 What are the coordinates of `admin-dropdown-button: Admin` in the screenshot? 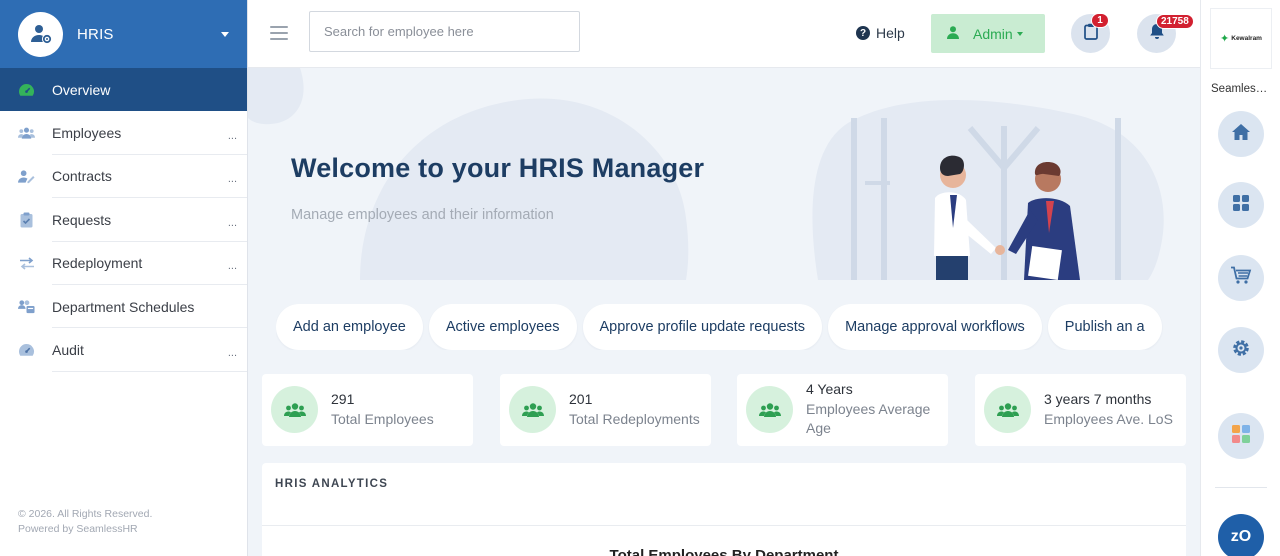 It's located at (988, 33).